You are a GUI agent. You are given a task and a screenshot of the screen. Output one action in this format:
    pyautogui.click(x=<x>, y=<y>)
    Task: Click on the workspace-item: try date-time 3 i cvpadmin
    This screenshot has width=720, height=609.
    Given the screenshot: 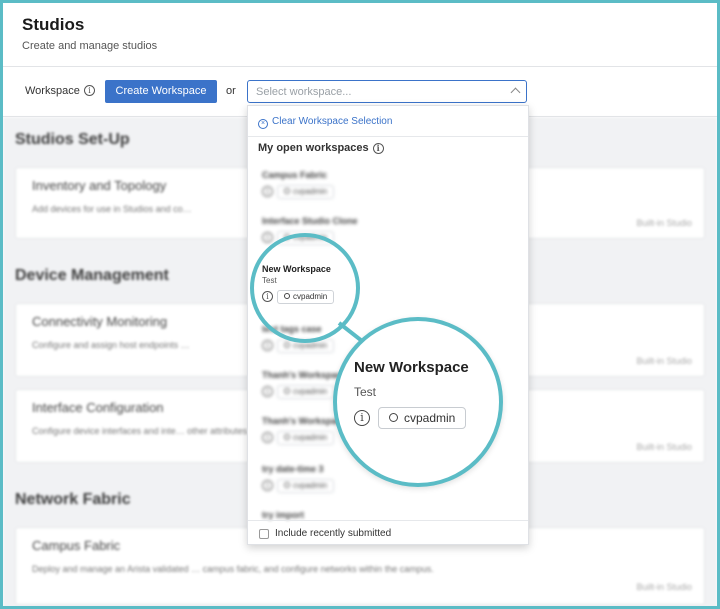 What is the action you would take?
    pyautogui.click(x=298, y=478)
    